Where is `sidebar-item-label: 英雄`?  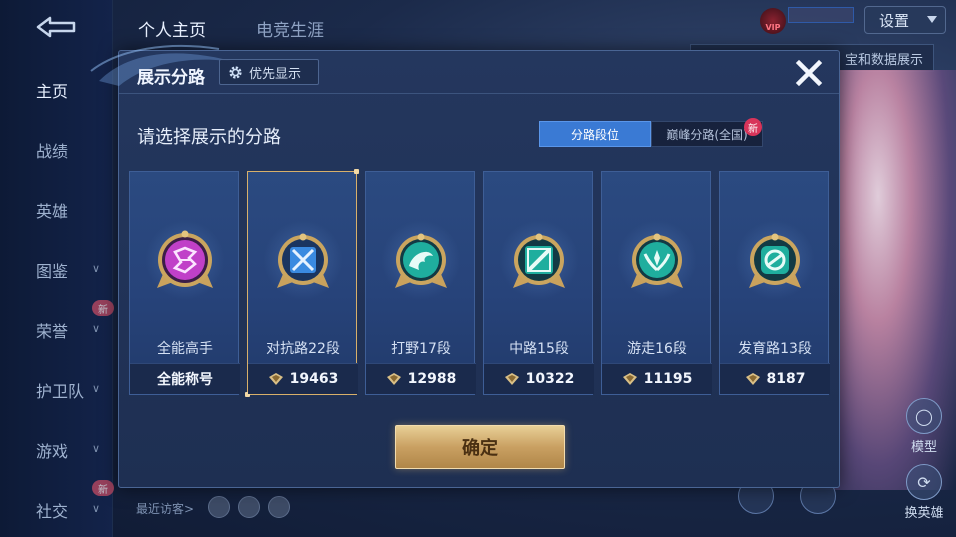
sidebar-item-label: 英雄 is located at coordinates (52, 211).